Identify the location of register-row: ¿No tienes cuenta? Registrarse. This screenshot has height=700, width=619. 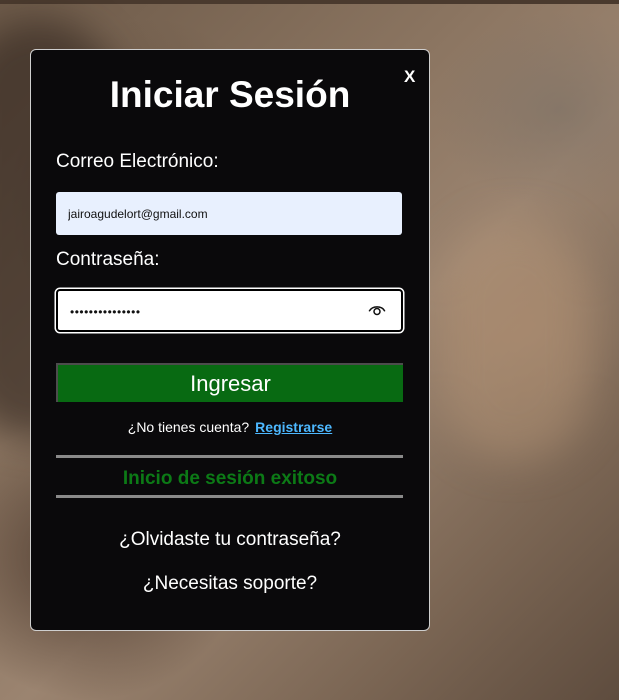
(230, 427).